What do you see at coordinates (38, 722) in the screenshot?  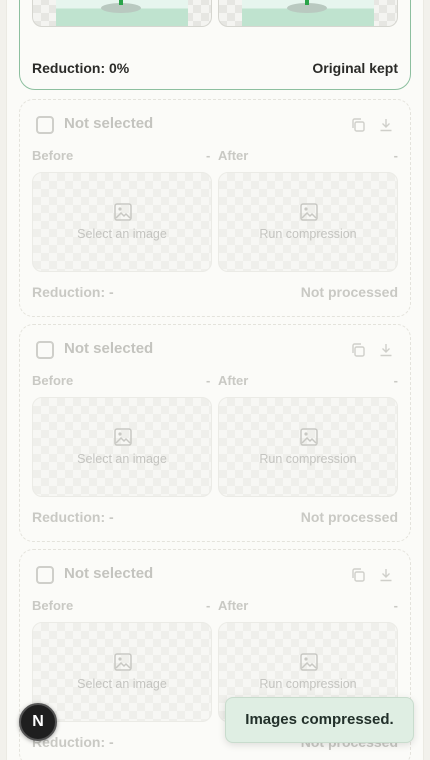 I see `app-badge-button: N` at bounding box center [38, 722].